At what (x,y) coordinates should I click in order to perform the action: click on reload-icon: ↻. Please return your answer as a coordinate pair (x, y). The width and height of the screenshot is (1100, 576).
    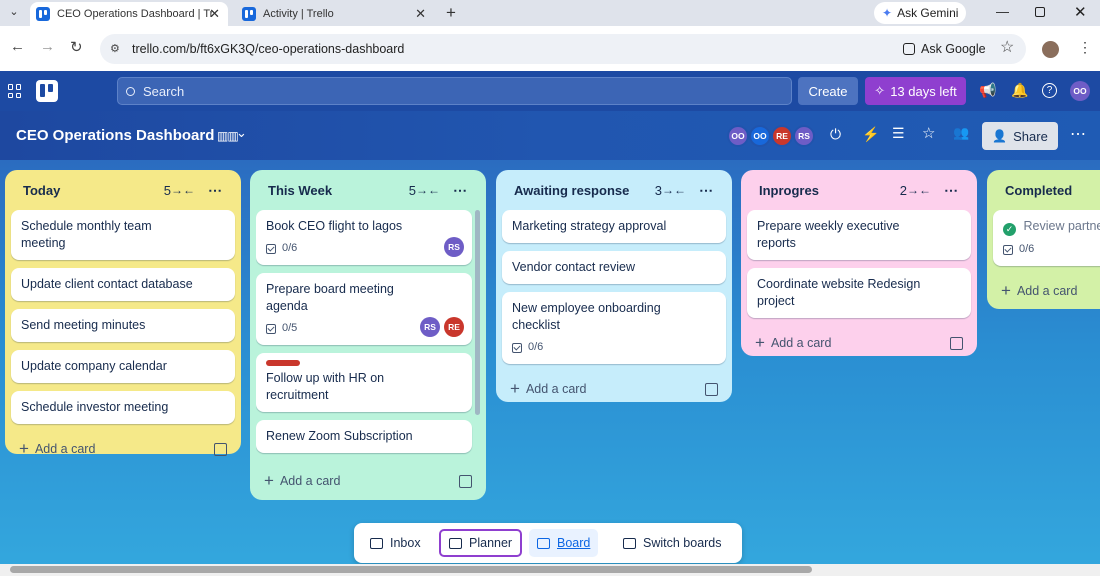
    Looking at the image, I should click on (76, 47).